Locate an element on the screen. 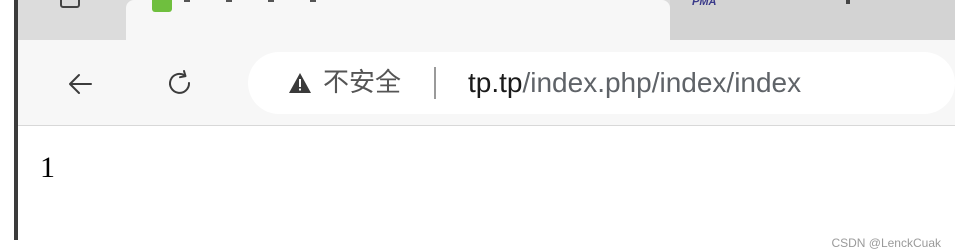 The height and width of the screenshot is (252, 955). url-text: tp.tp/index.php/index/index is located at coordinates (634, 83).